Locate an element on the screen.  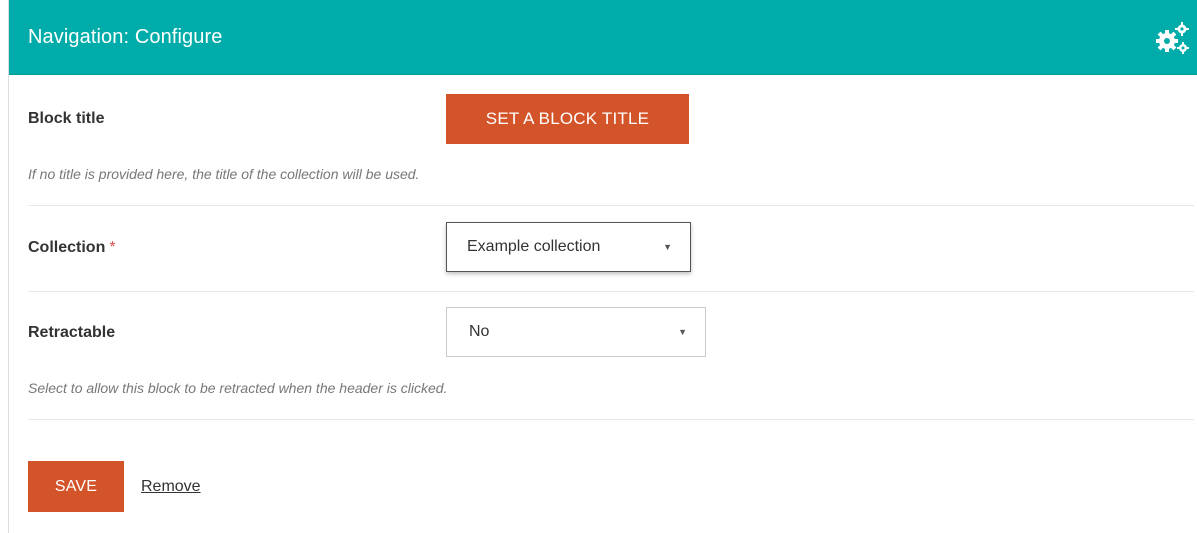
collection-select: Example collection ▼ is located at coordinates (568, 247).